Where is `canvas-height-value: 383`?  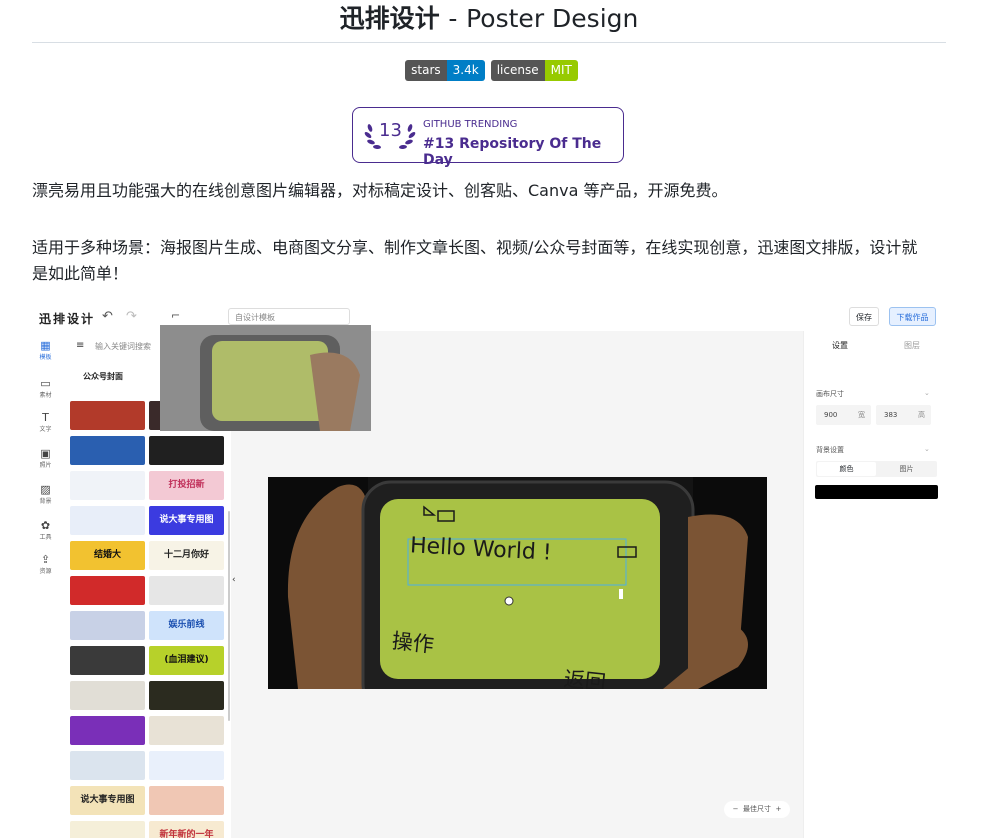 canvas-height-value: 383 is located at coordinates (891, 415).